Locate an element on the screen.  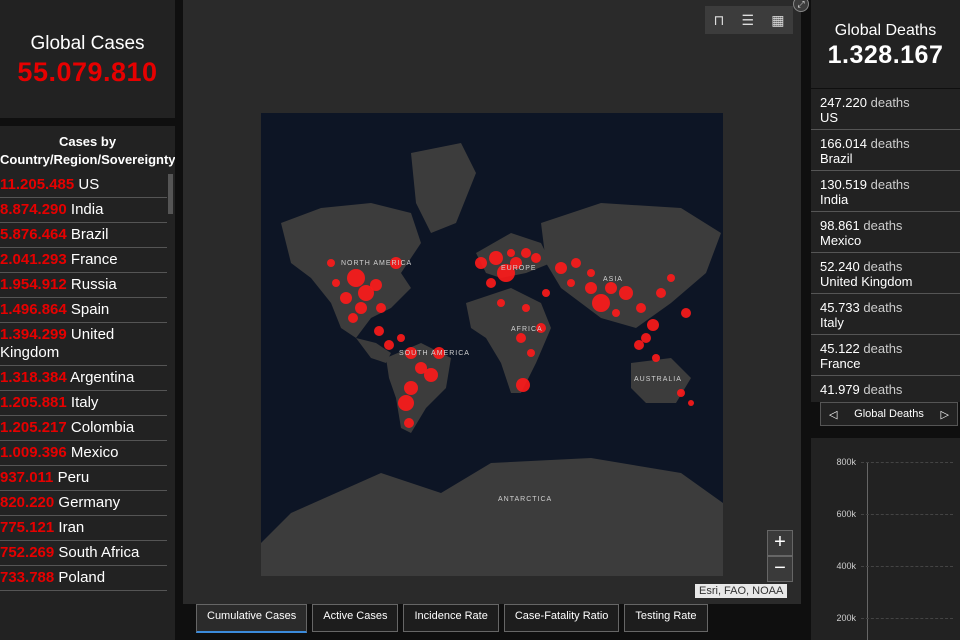
case-row: 1.496.864 Spain is located at coordinates (83, 310).